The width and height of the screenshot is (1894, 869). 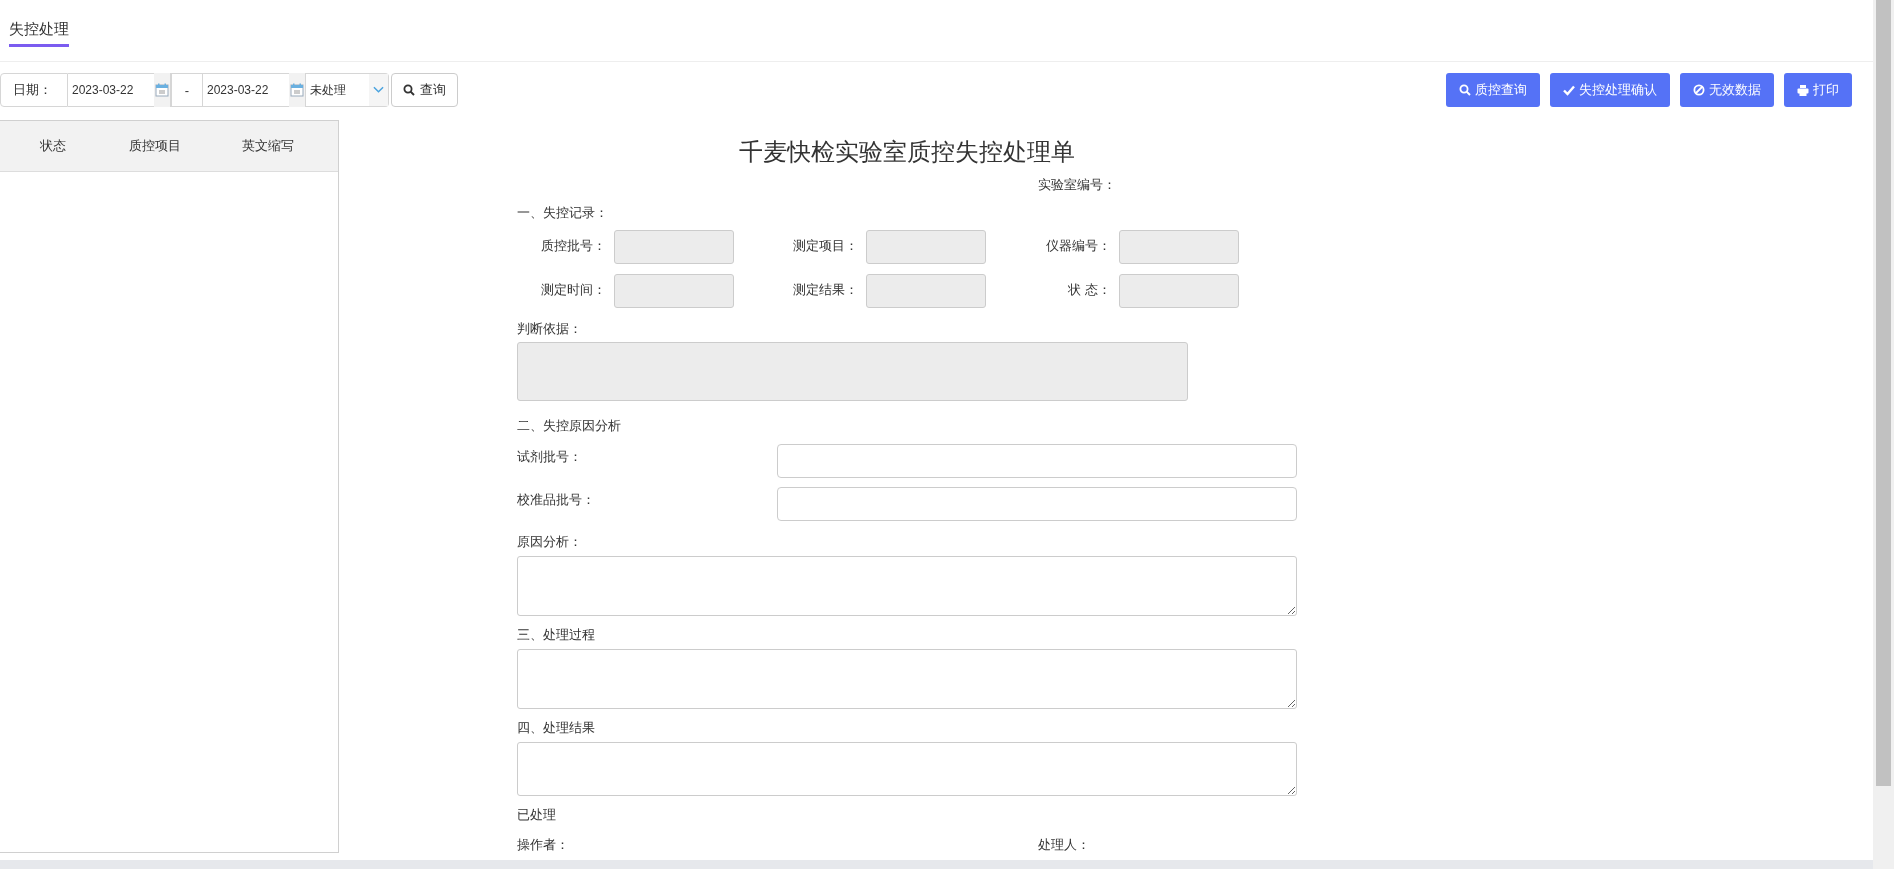 I want to click on action-button: 打印, so click(x=1818, y=90).